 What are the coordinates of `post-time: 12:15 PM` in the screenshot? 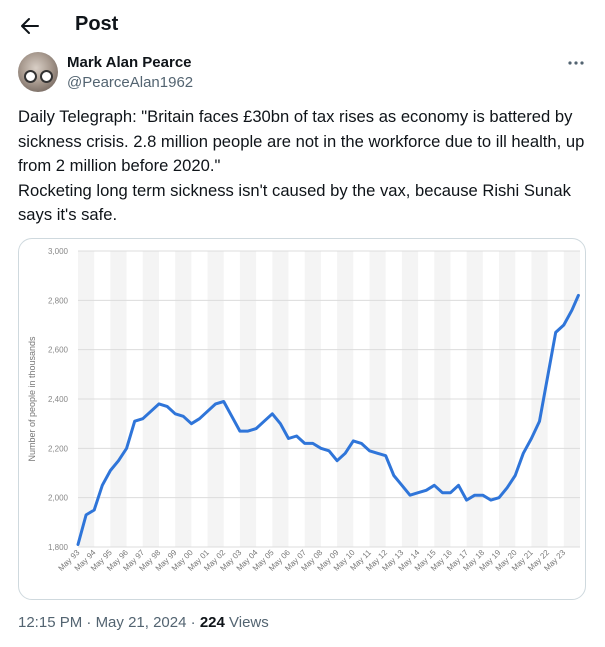 It's located at (50, 622).